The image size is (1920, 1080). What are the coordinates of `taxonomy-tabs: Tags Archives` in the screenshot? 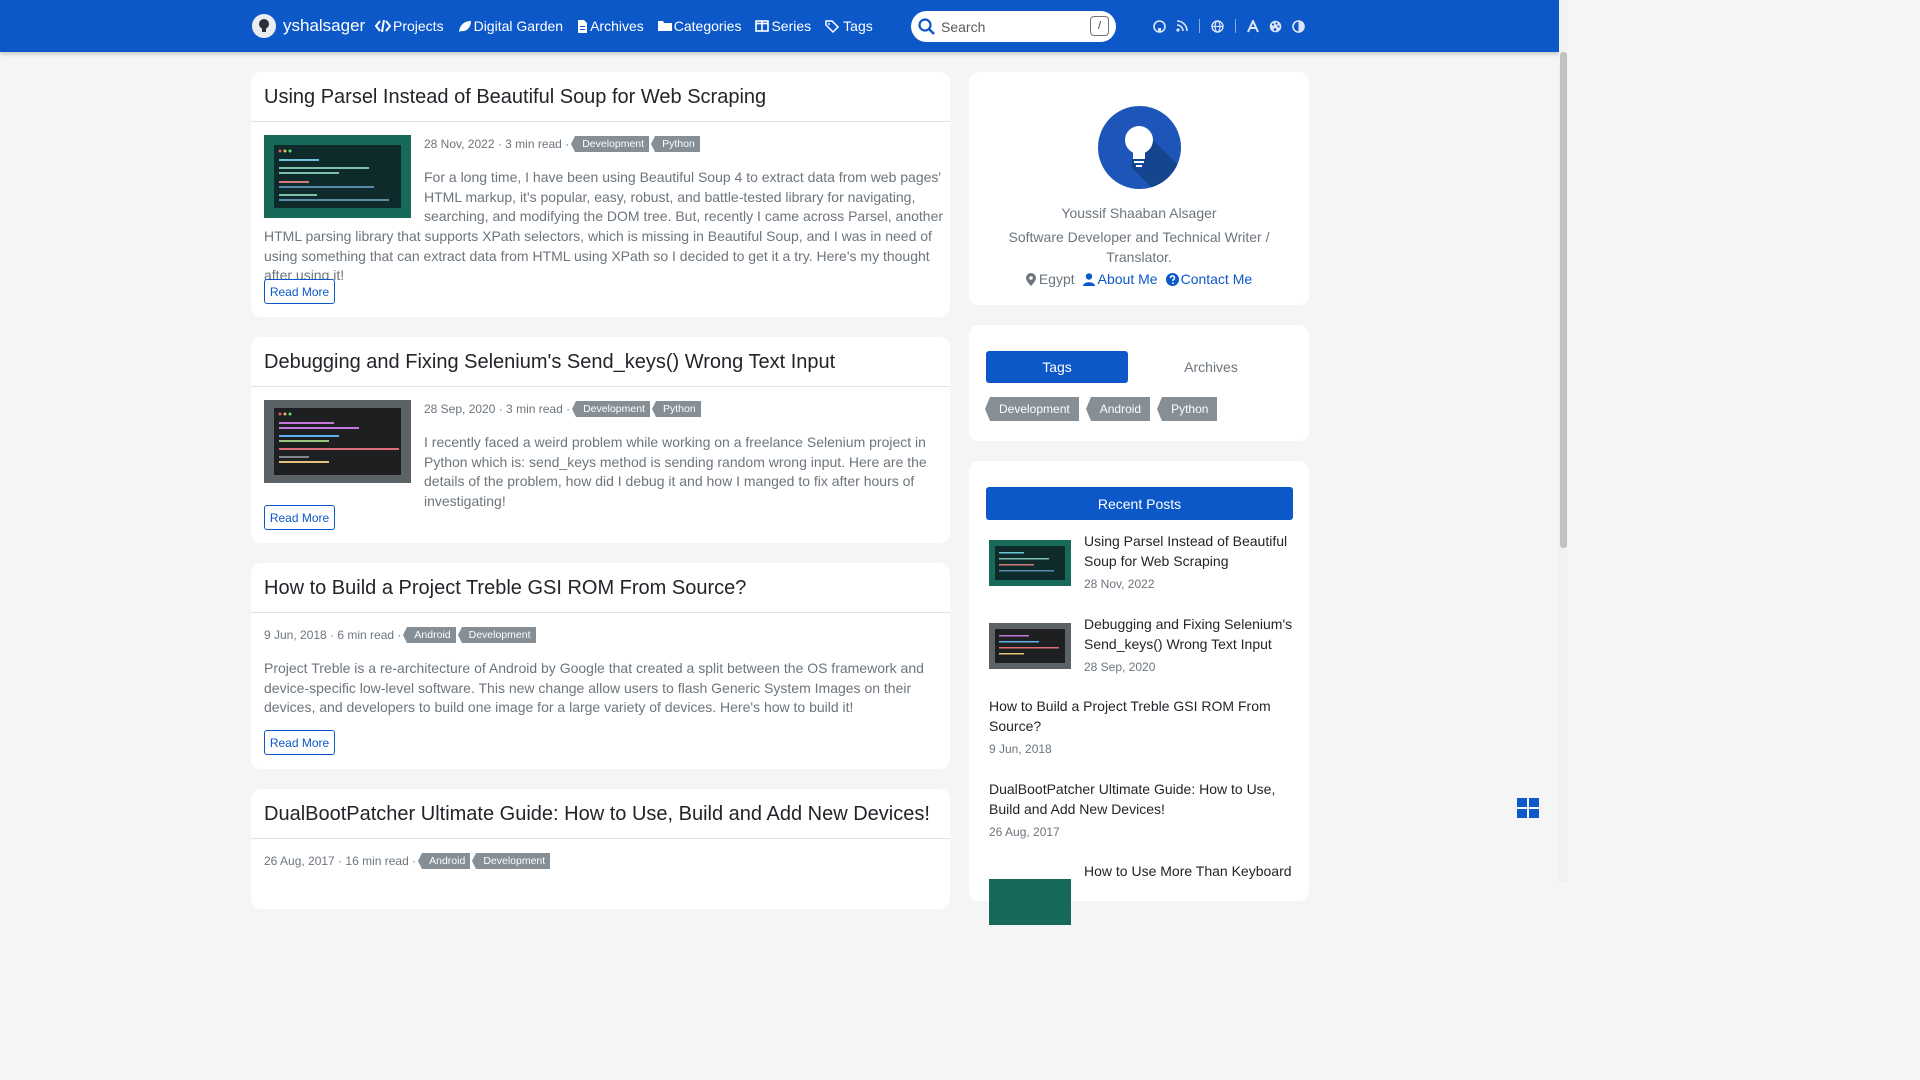 It's located at (1139, 367).